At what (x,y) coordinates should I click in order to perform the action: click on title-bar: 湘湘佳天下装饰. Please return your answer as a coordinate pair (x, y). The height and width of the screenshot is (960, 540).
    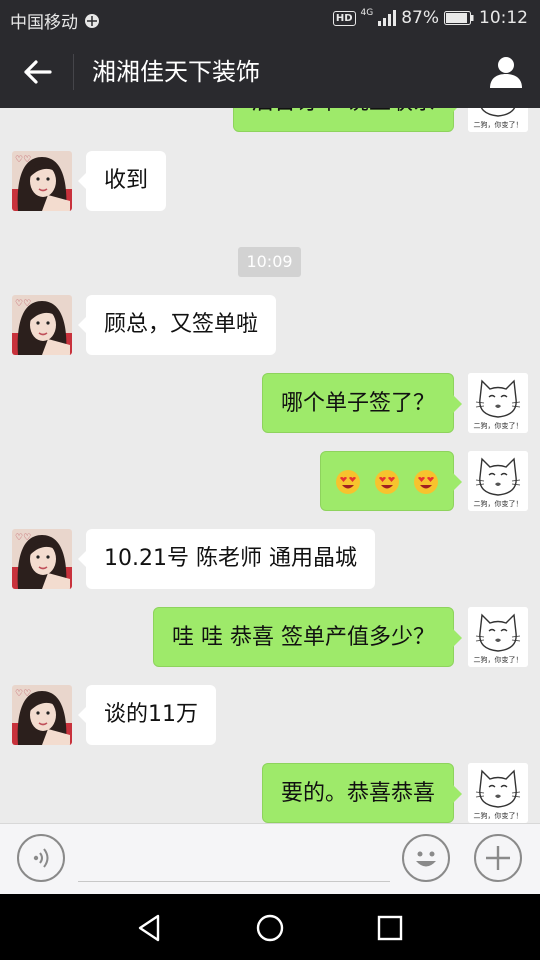
    Looking at the image, I should click on (270, 72).